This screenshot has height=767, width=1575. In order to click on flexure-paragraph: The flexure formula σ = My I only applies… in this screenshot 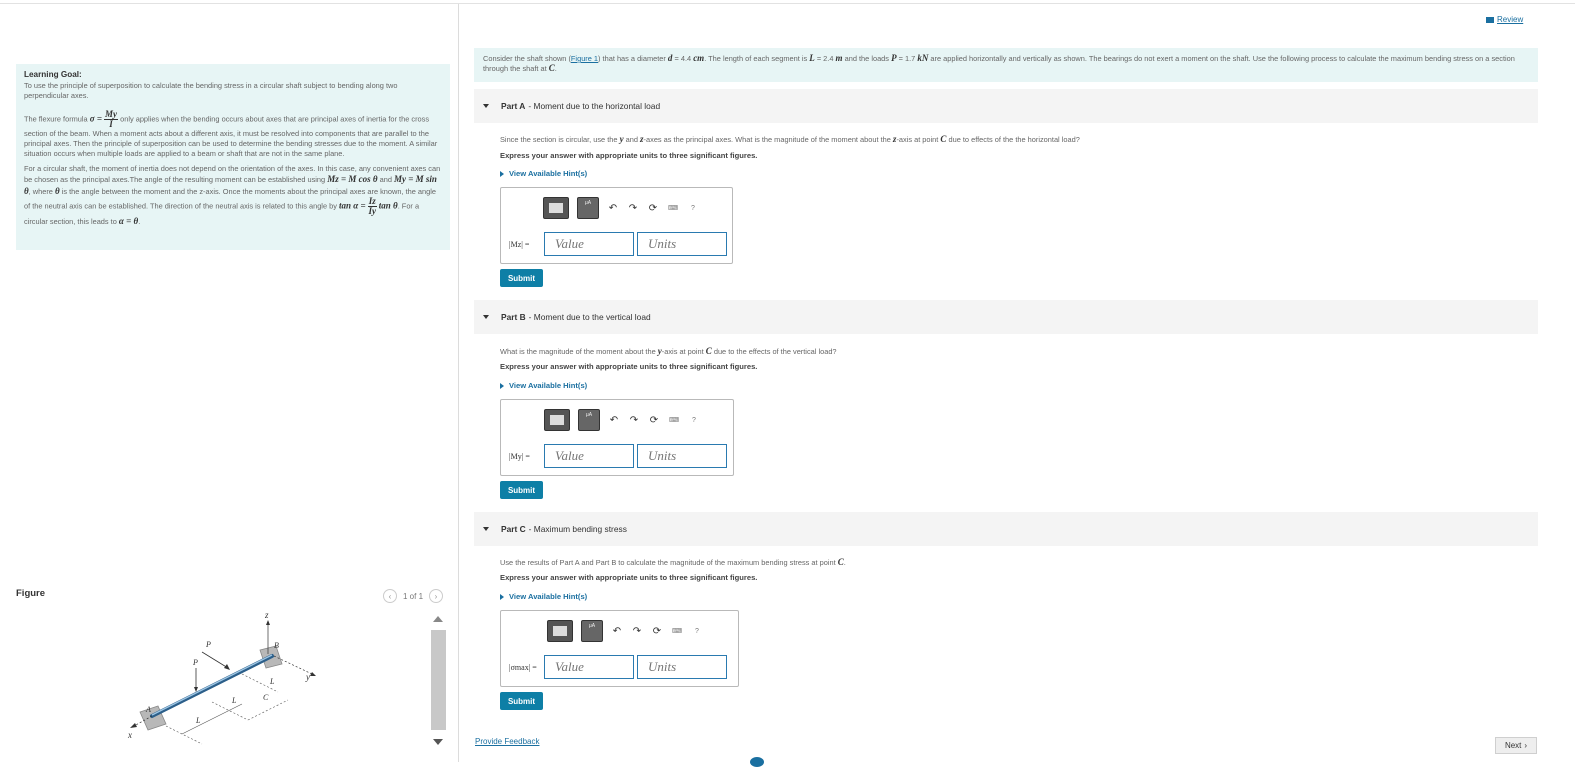, I will do `click(231, 133)`.